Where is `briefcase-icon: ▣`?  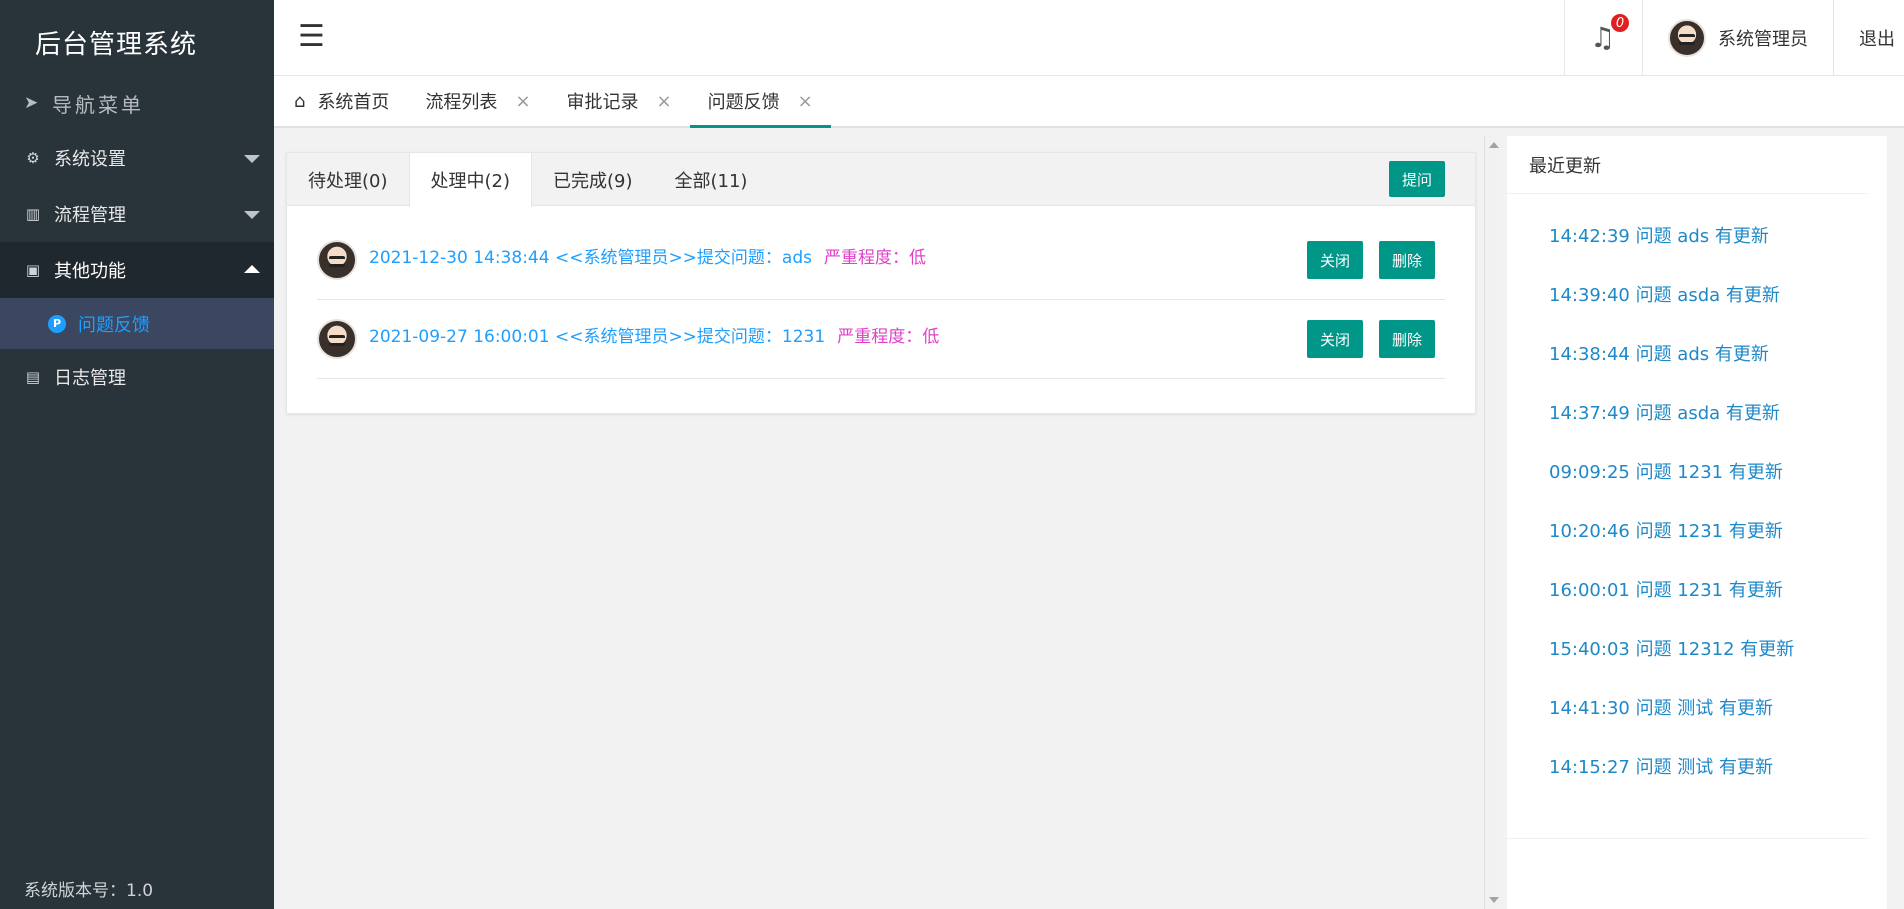
briefcase-icon: ▣ is located at coordinates (33, 270).